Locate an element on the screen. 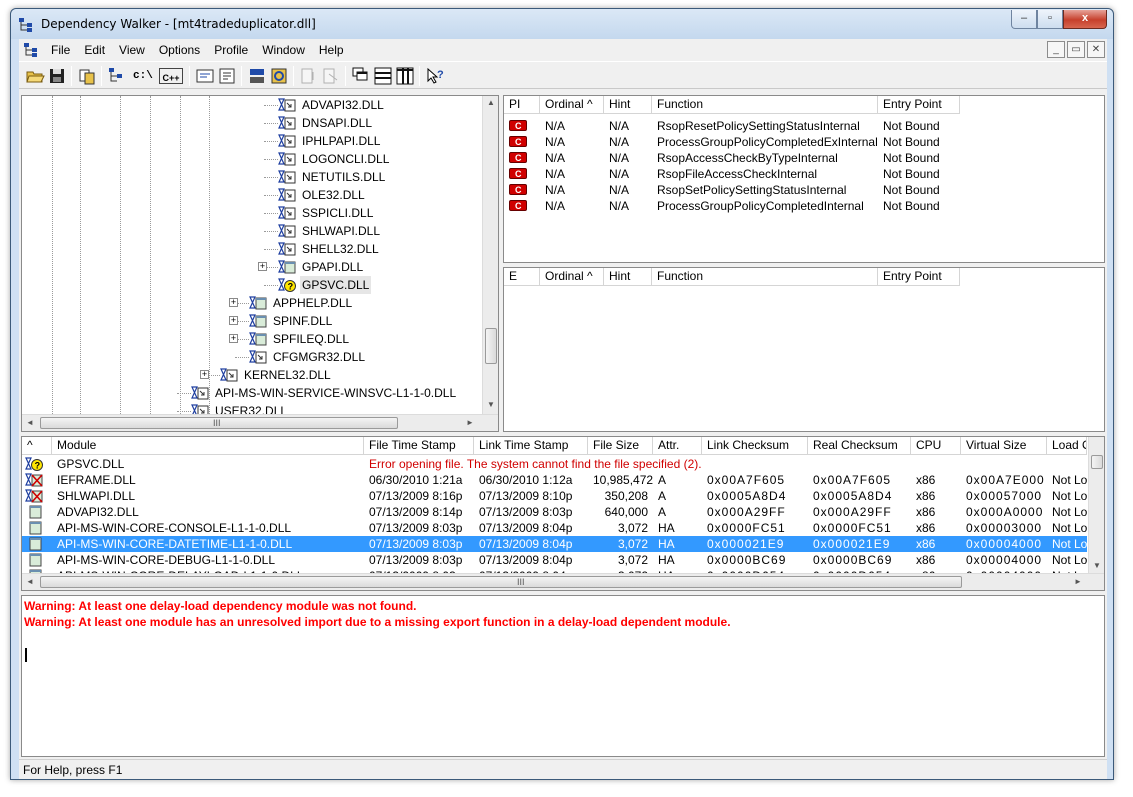 This screenshot has height=797, width=1133. tree-item: API-MS-WIN-SERVICE-WINSVC-L1-1-0.DLL is located at coordinates (252, 393).